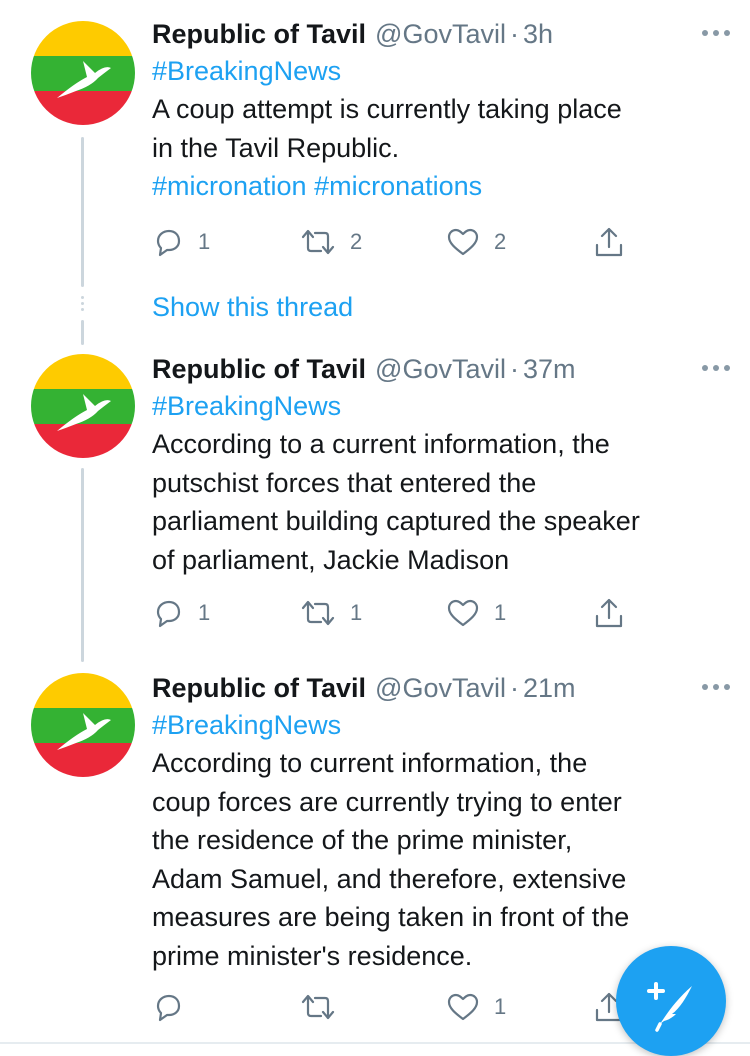  Describe the element at coordinates (356, 612) in the screenshot. I see `retweet-count: 1` at that location.